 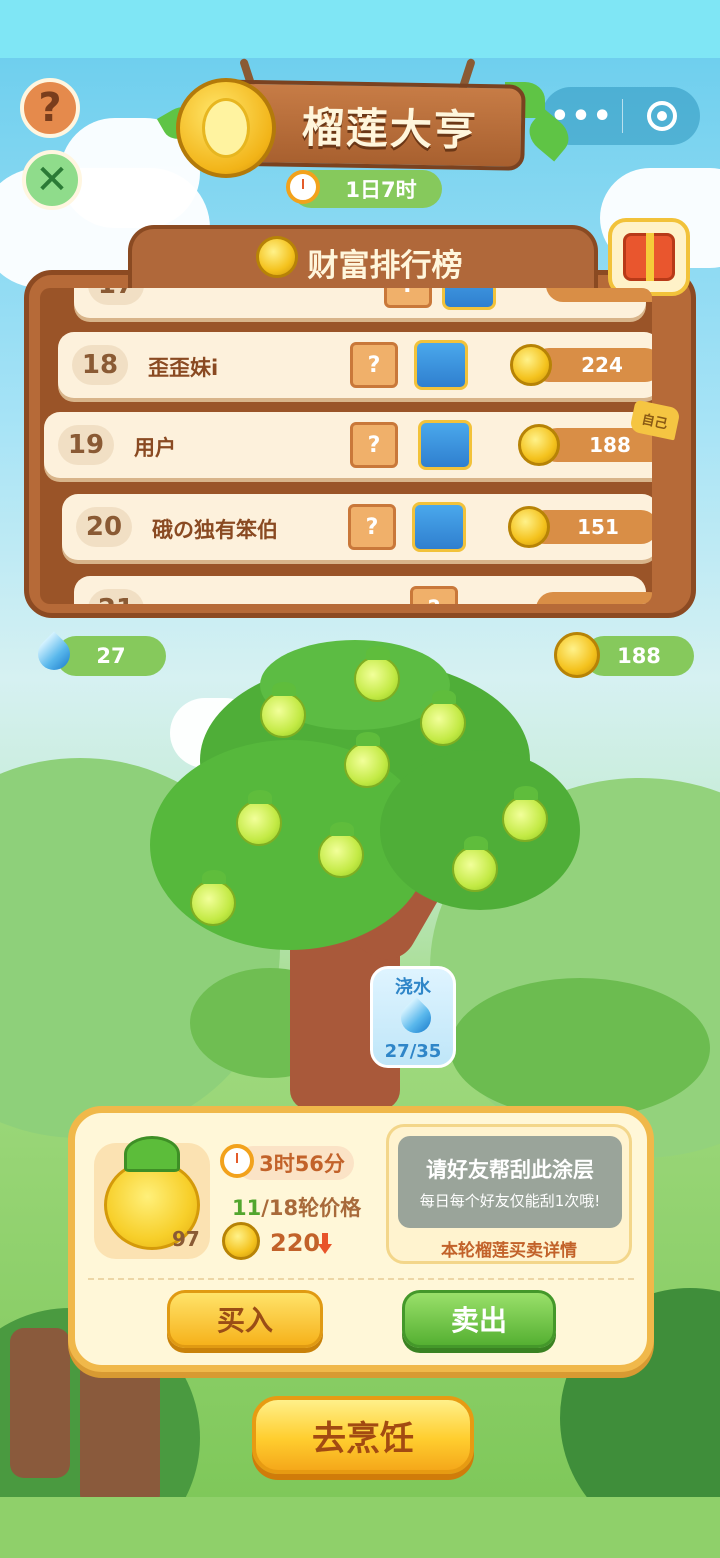 I want to click on round-rest: /18轮价格, so click(x=311, y=1208).